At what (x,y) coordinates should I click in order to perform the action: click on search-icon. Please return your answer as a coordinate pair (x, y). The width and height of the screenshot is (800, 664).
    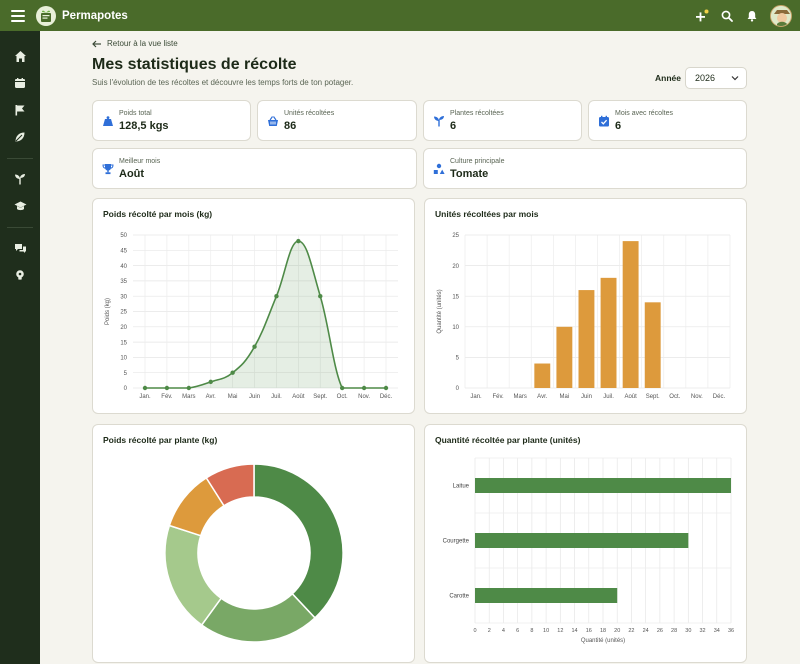
    Looking at the image, I should click on (727, 16).